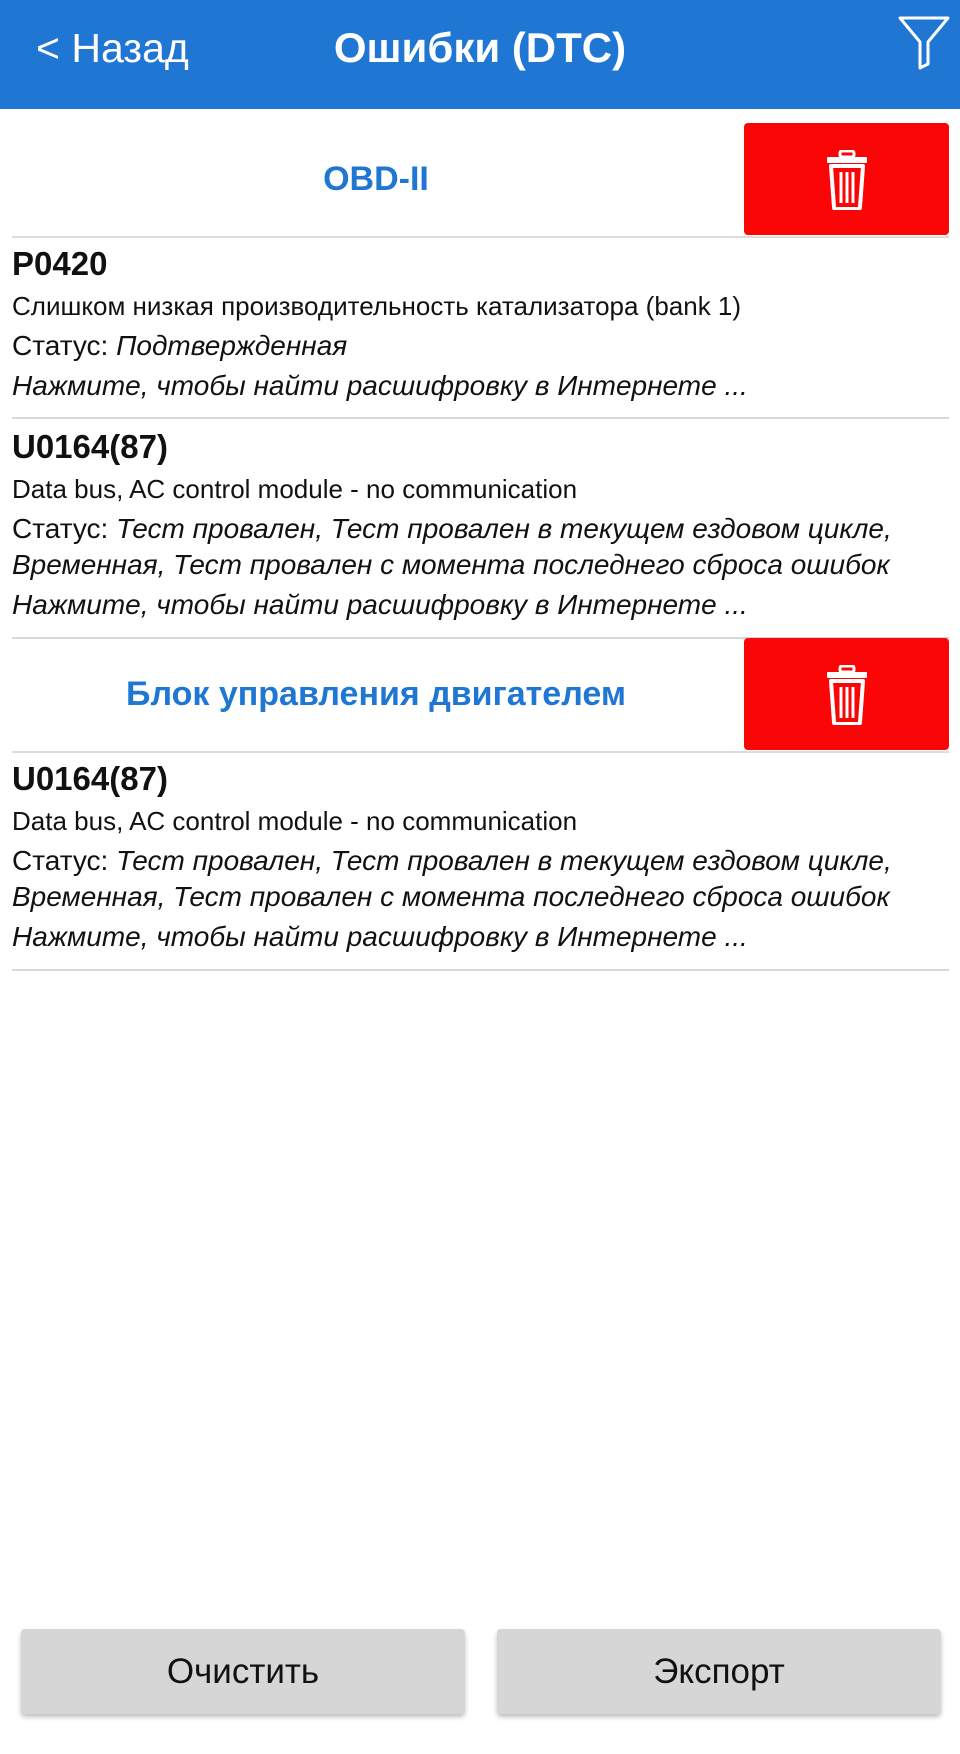 The height and width of the screenshot is (1754, 960). What do you see at coordinates (60, 263) in the screenshot?
I see `dtc-code: P0420` at bounding box center [60, 263].